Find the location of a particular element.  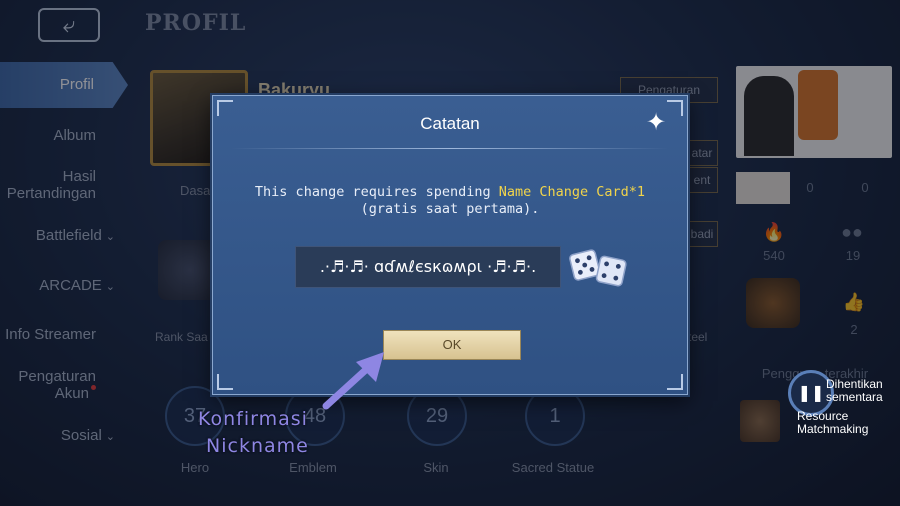

divider is located at coordinates (450, 148).